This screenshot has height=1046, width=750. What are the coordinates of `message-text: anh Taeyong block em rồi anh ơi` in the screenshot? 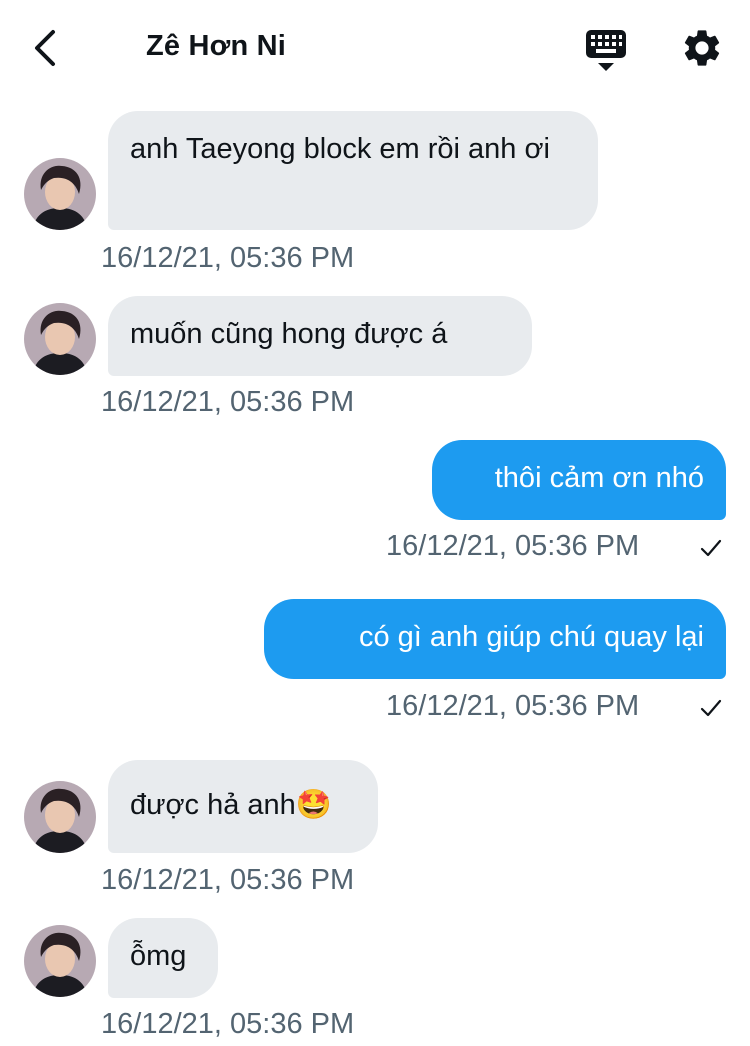 It's located at (340, 149).